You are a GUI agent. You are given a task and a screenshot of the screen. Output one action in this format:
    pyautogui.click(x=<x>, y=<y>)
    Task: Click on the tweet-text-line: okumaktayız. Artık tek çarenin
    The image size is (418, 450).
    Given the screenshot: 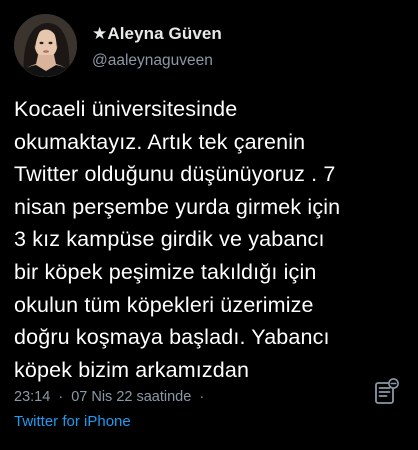 What is the action you would take?
    pyautogui.click(x=160, y=141)
    